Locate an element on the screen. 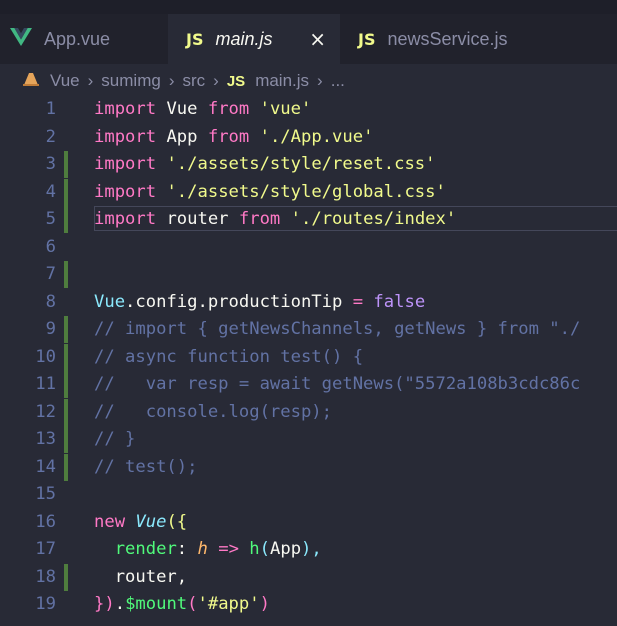 This screenshot has width=617, height=626. line-number: 13 is located at coordinates (45, 439).